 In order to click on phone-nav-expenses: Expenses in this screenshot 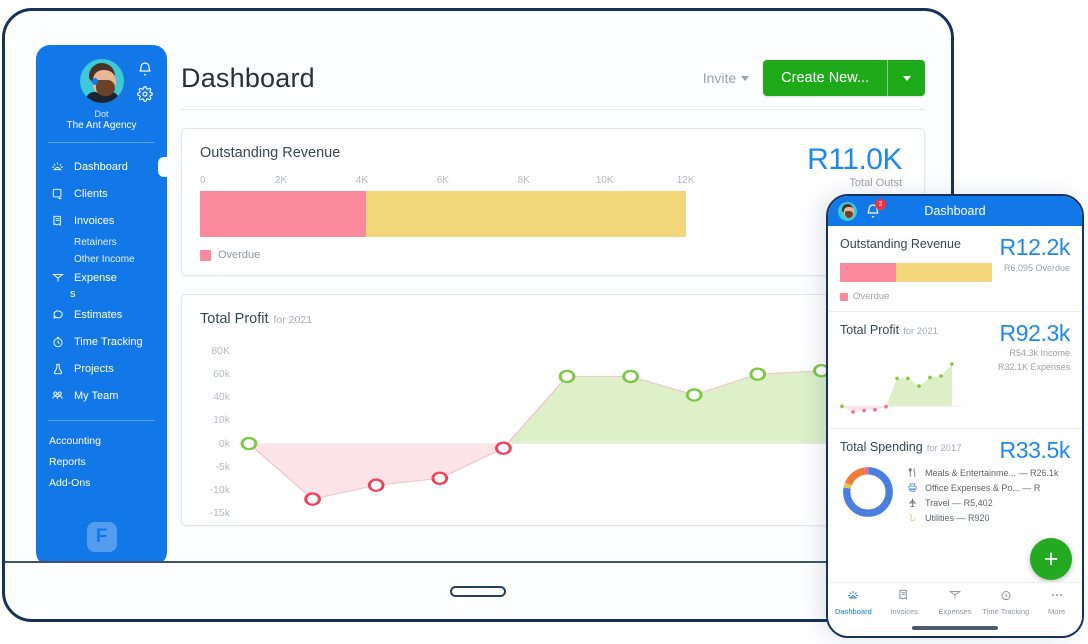, I will do `click(955, 601)`.